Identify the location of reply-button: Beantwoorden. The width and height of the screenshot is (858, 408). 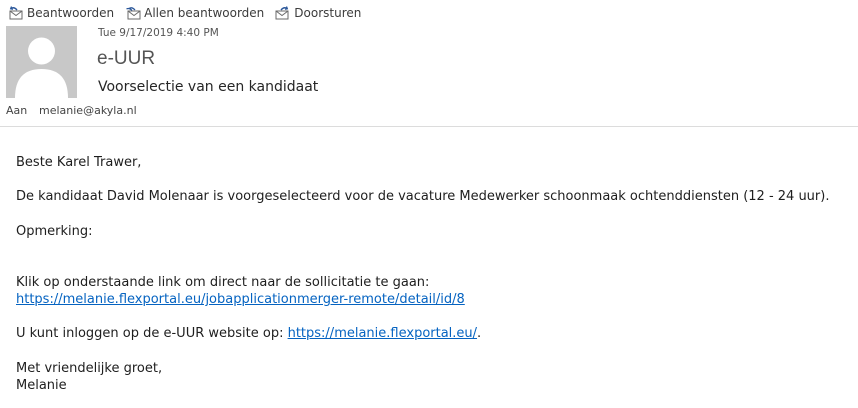
(61, 13).